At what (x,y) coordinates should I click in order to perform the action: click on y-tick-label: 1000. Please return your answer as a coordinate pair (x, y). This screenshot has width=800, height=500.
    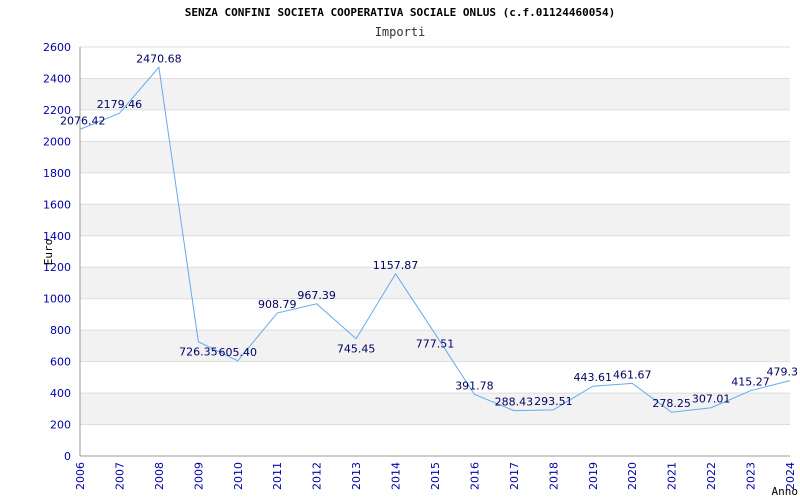
    Looking at the image, I should click on (57, 299).